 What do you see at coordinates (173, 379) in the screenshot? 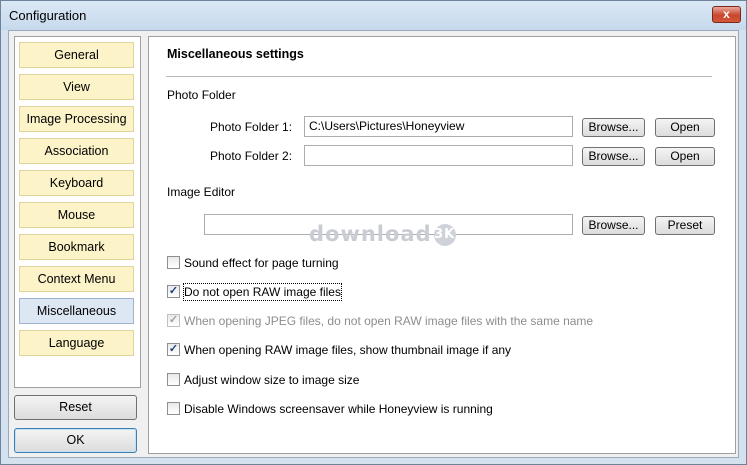
I see `adjust-window-checkbox` at bounding box center [173, 379].